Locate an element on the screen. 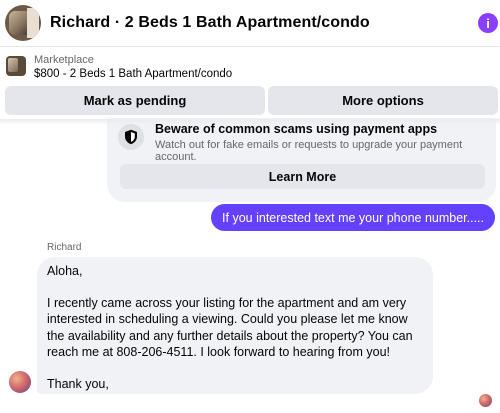 This screenshot has height=413, width=500. read-receipt-avatar is located at coordinates (485, 400).